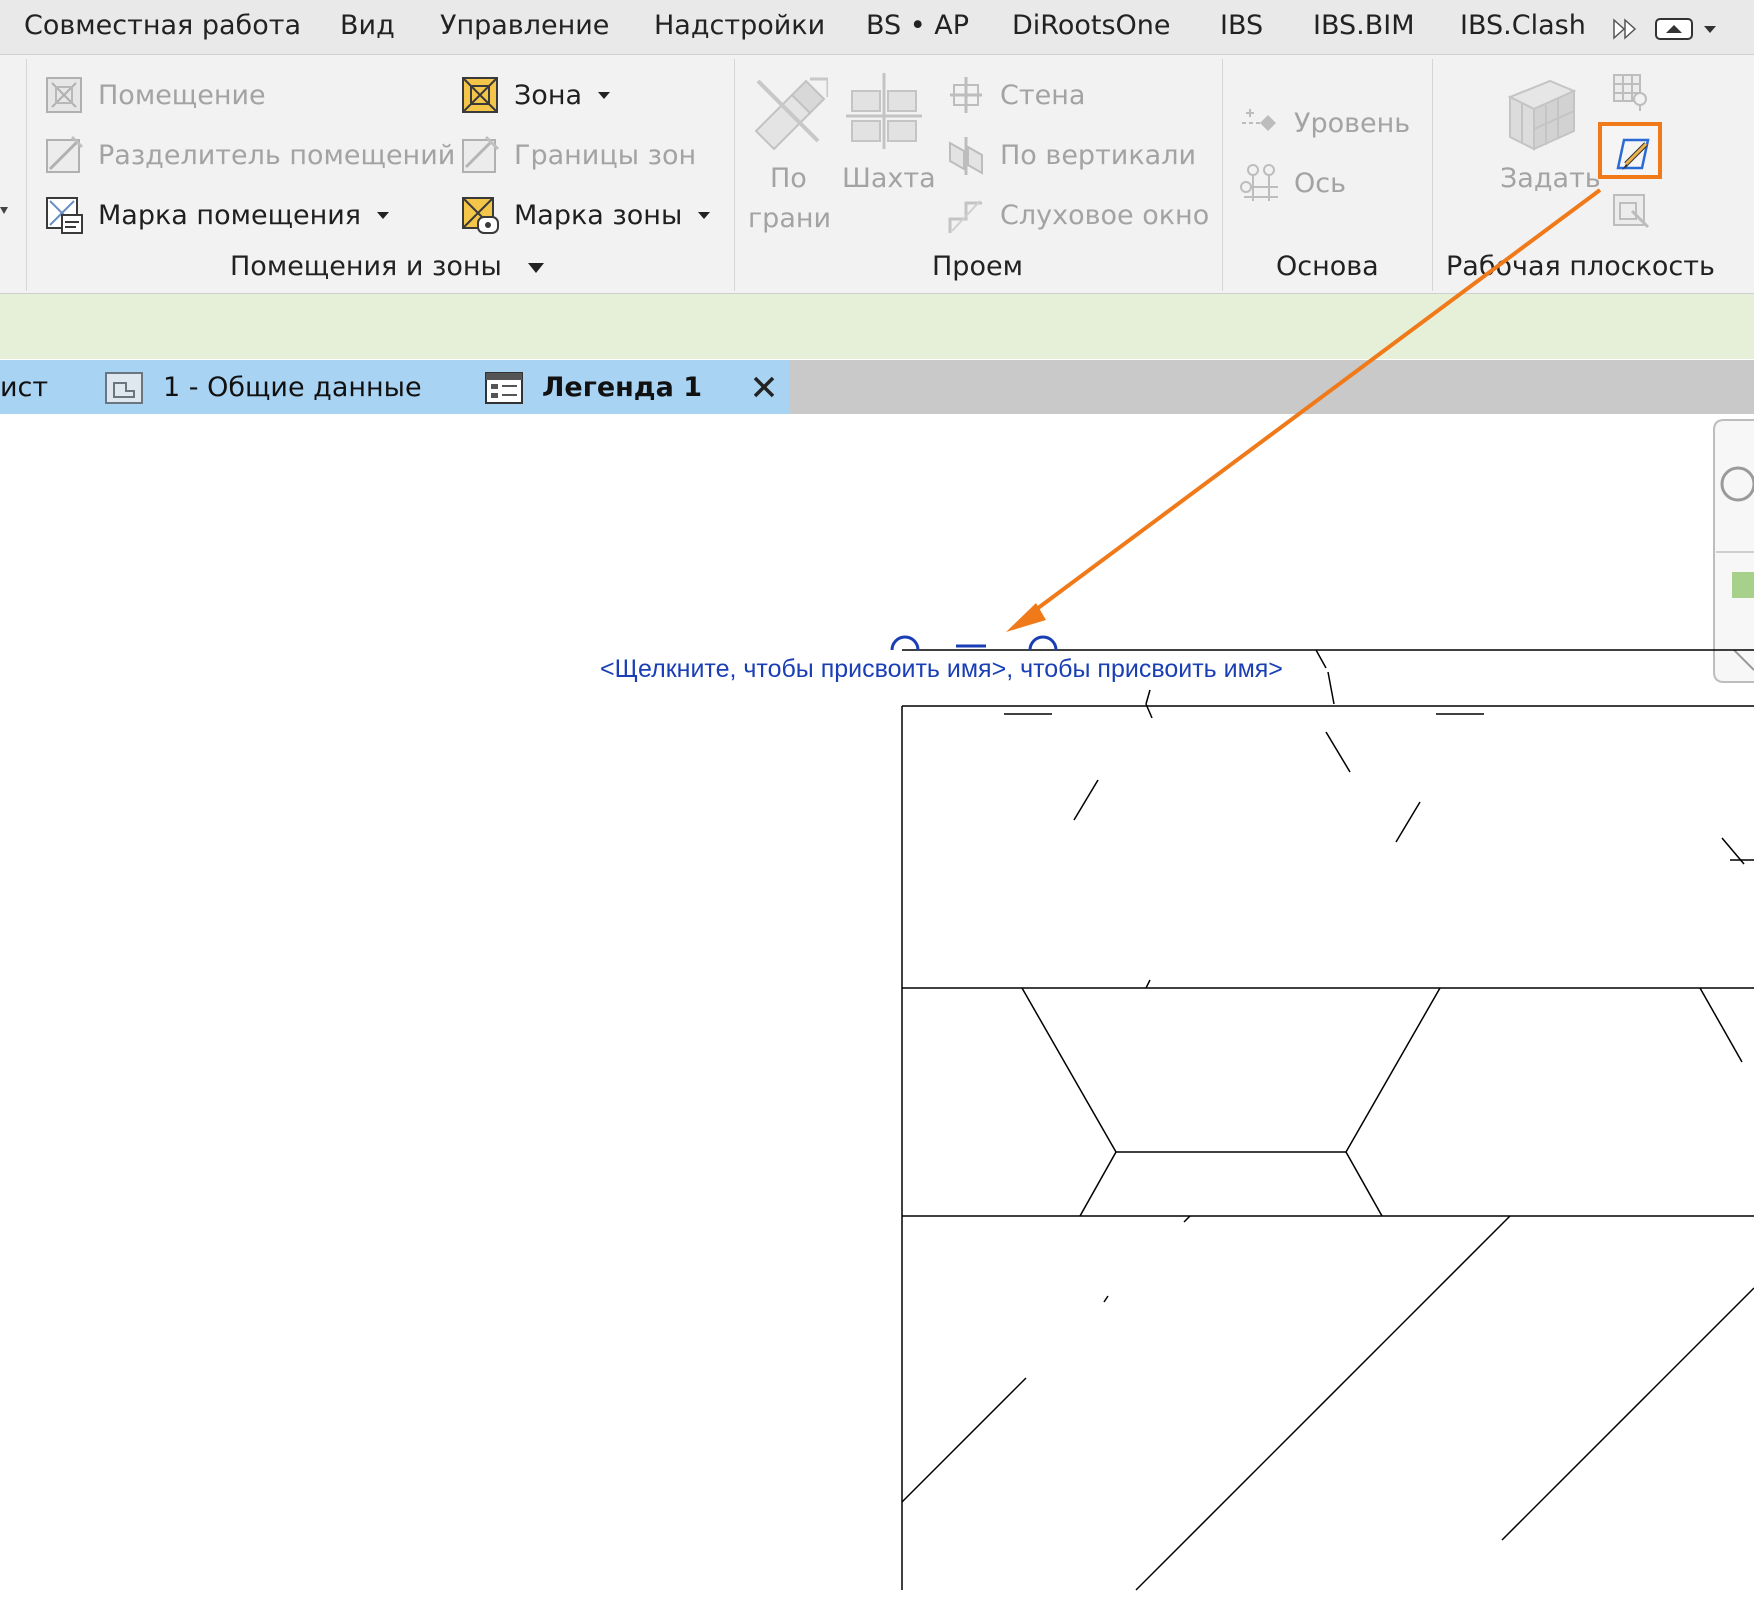  What do you see at coordinates (917, 25) in the screenshot?
I see `tab-bs-ap: BS • AP` at bounding box center [917, 25].